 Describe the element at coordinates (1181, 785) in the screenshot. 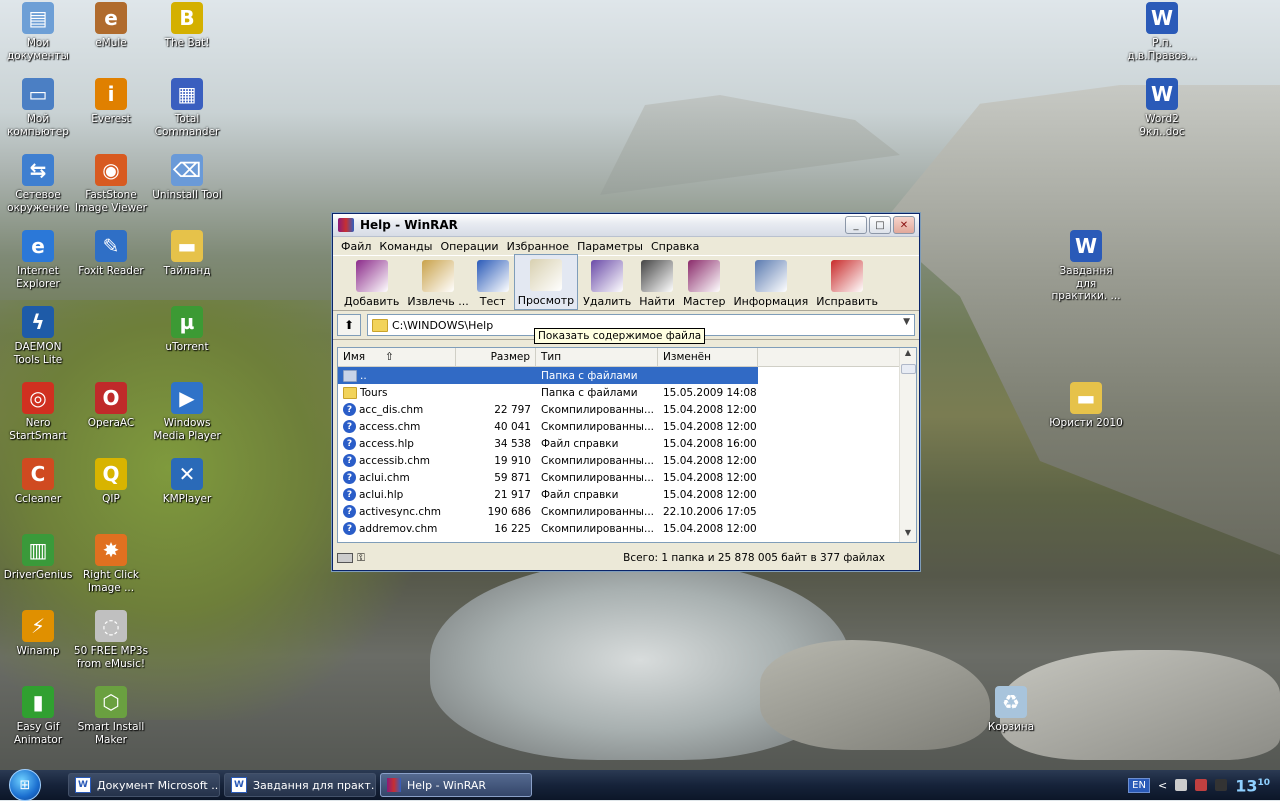

I see `speaker-icon` at that location.